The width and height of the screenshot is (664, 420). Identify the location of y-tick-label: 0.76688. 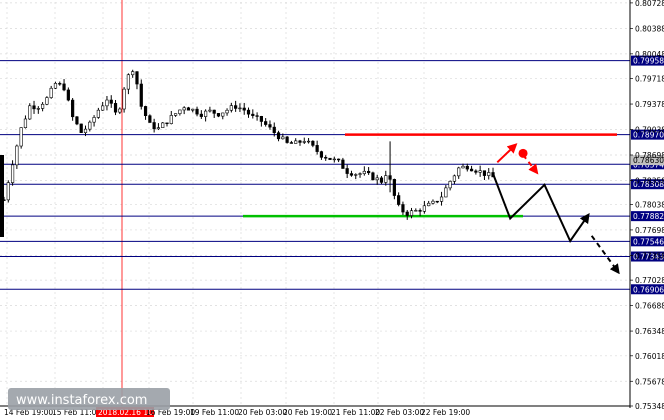
(649, 306).